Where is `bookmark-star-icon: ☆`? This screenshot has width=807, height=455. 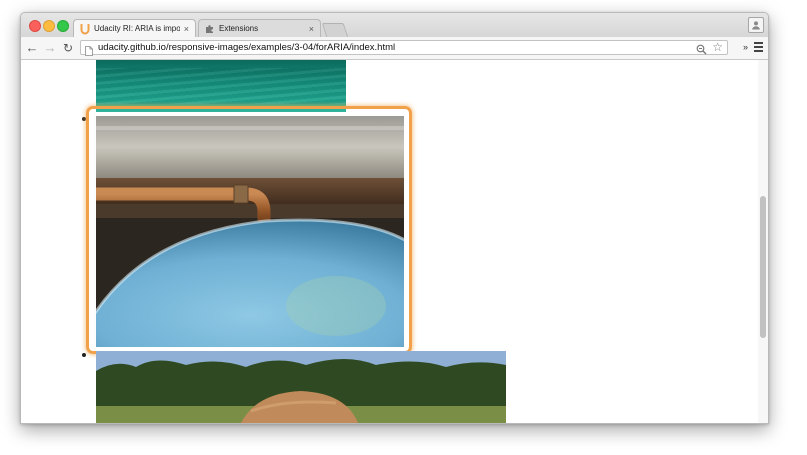 bookmark-star-icon: ☆ is located at coordinates (717, 47).